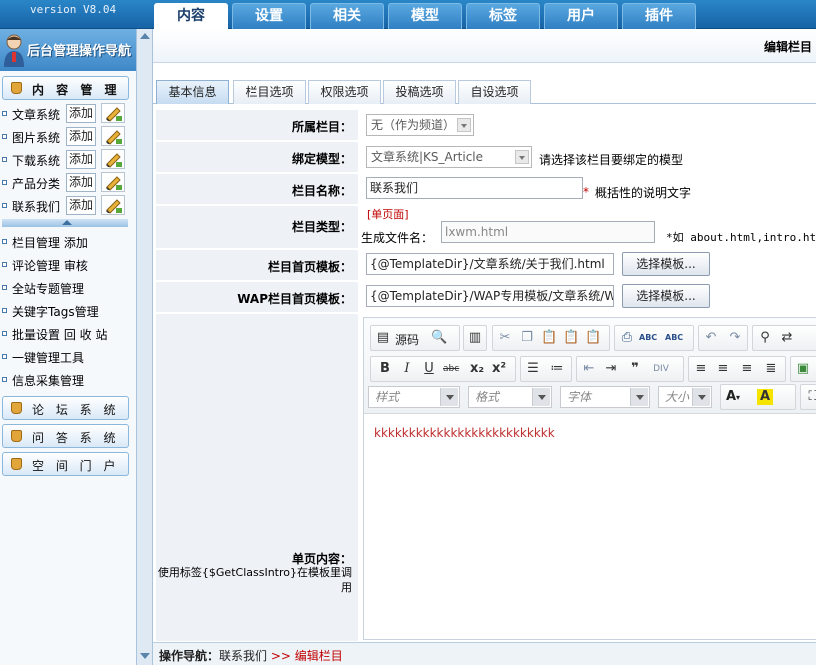 The height and width of the screenshot is (665, 816). What do you see at coordinates (36, 160) in the screenshot?
I see `sidebar-item-label: 下载系统` at bounding box center [36, 160].